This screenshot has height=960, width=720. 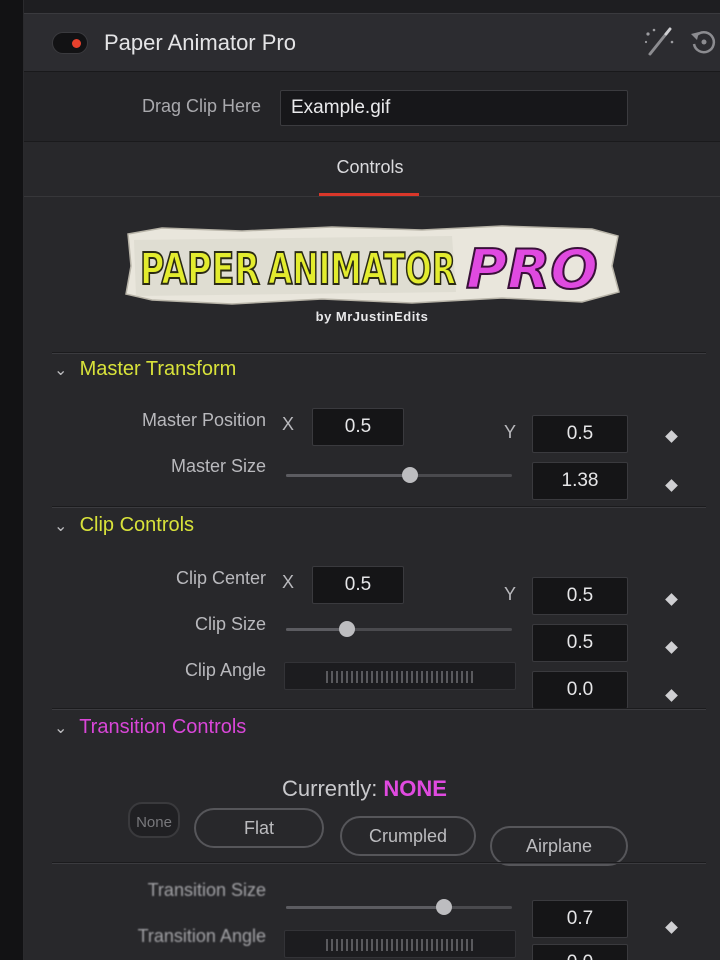 I want to click on clip-input-row: Drag Clip Here Example.gif, so click(x=372, y=107).